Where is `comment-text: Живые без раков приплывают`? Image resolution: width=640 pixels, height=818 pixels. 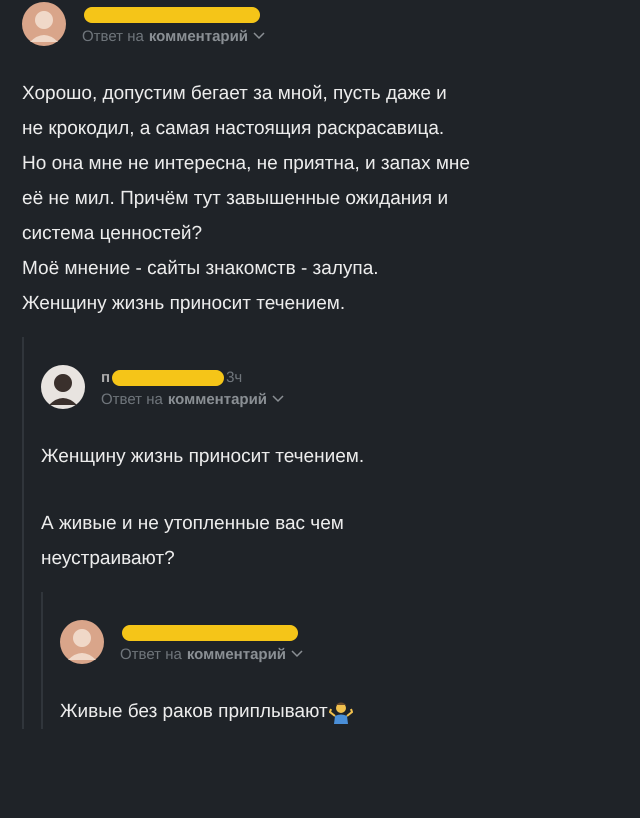
comment-text: Живые без раков приплывают is located at coordinates (194, 712).